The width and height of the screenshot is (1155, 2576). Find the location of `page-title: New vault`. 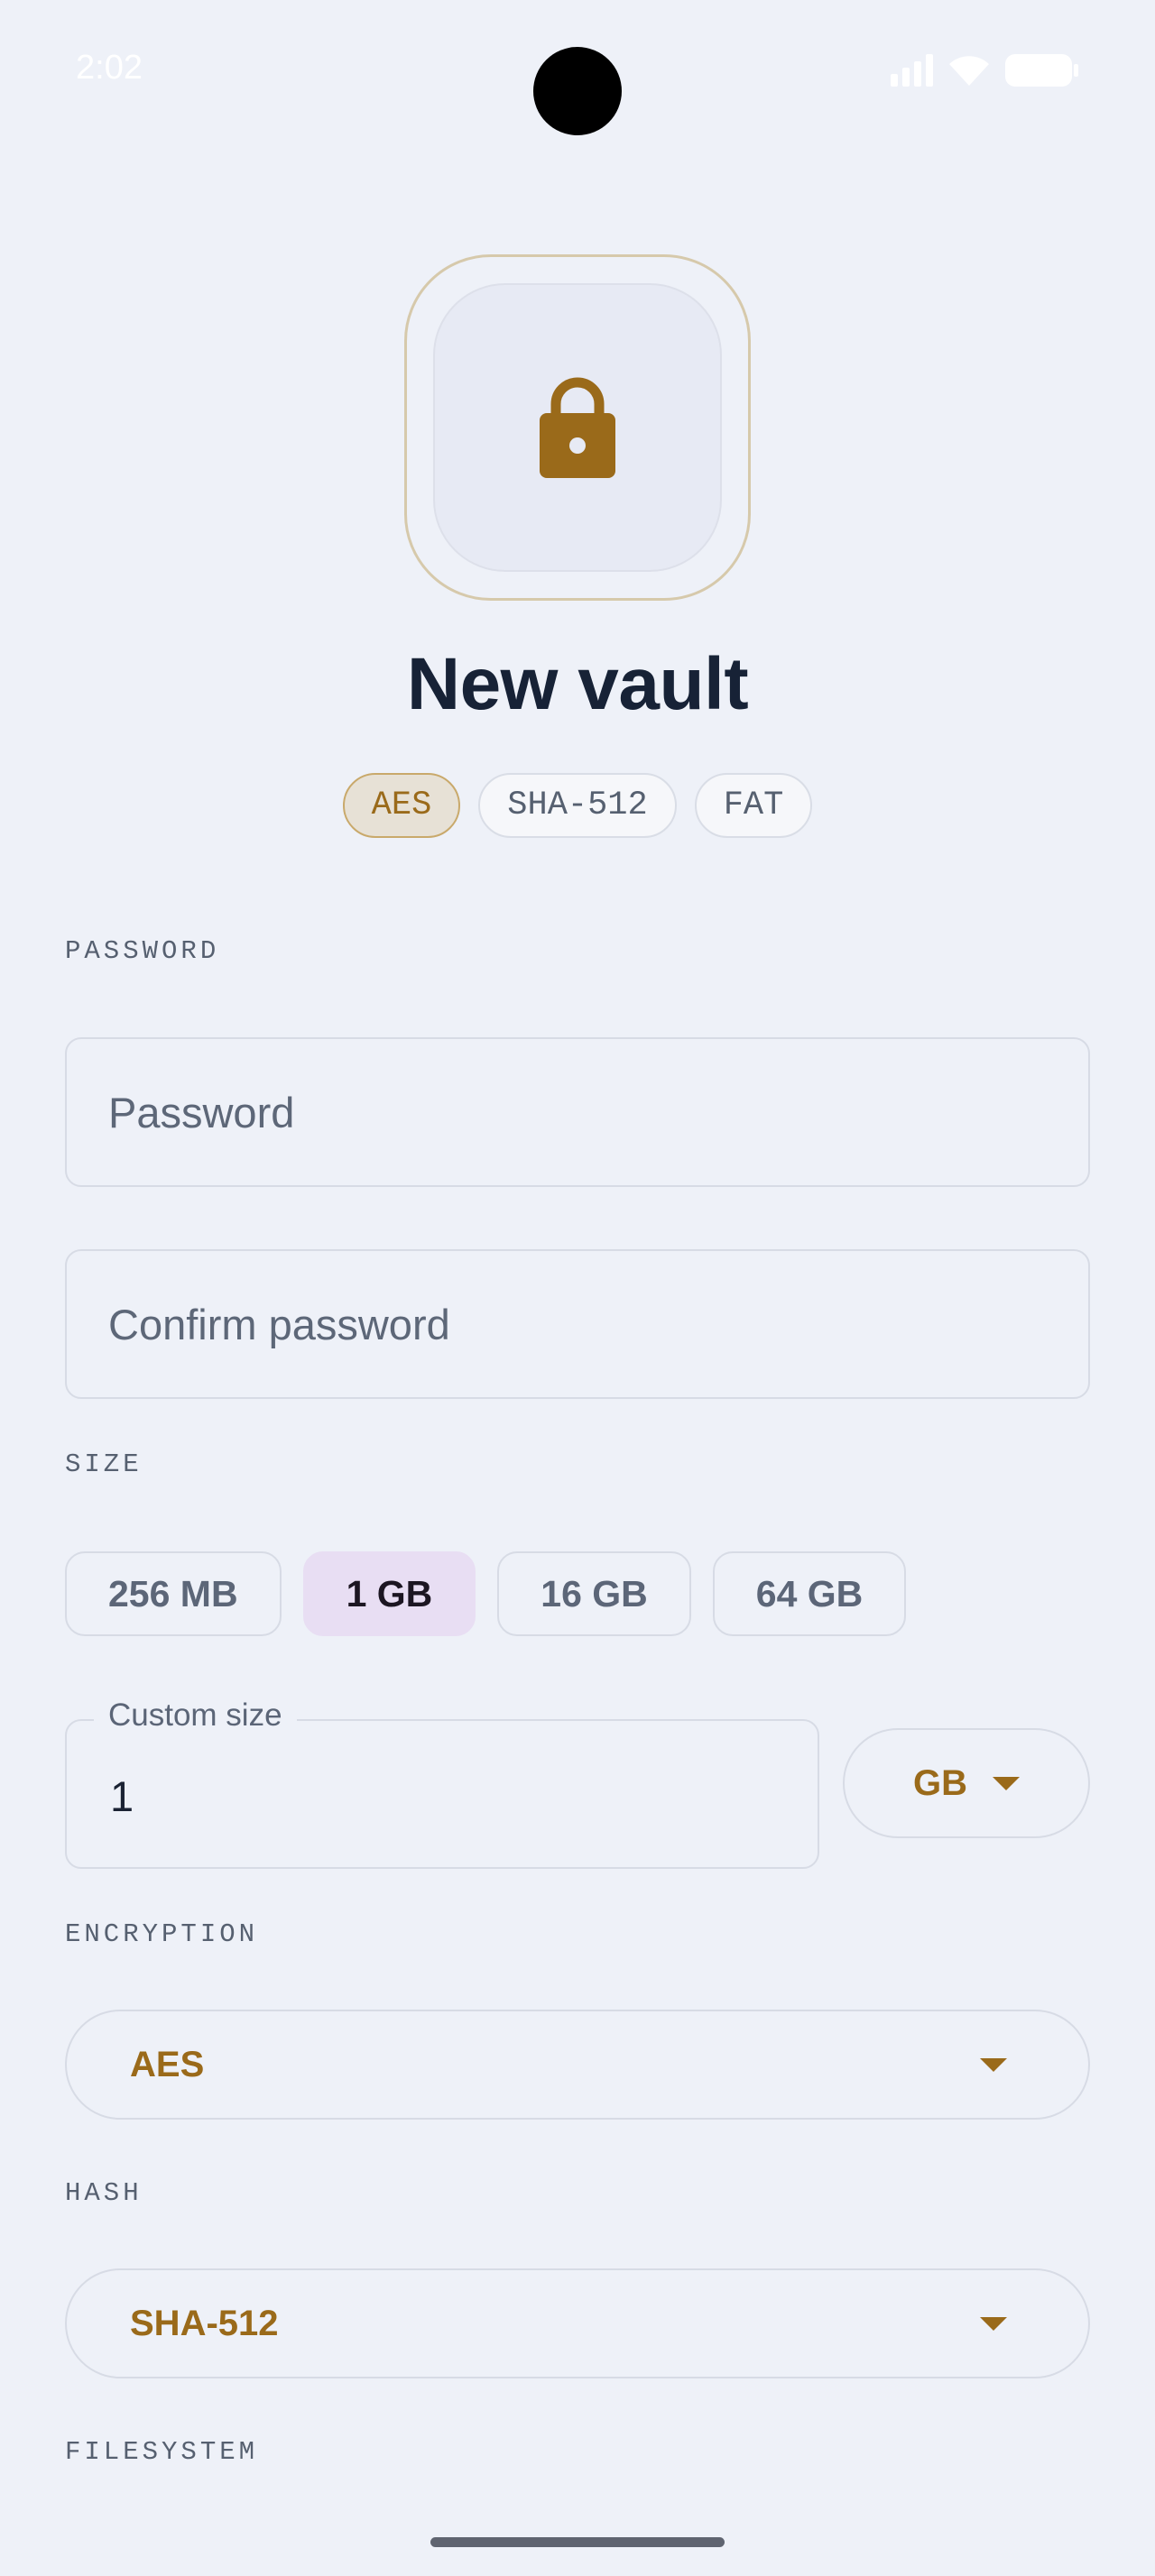

page-title: New vault is located at coordinates (577, 684).